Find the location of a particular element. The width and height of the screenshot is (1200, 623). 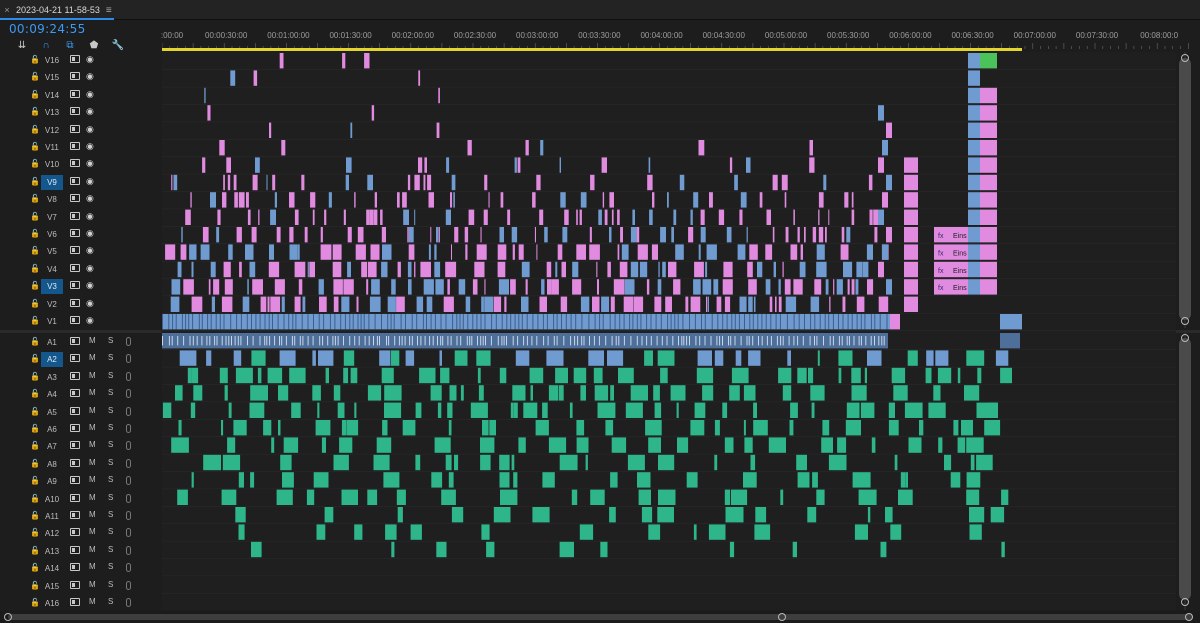

scroll-knob-bottom is located at coordinates (1185, 602).